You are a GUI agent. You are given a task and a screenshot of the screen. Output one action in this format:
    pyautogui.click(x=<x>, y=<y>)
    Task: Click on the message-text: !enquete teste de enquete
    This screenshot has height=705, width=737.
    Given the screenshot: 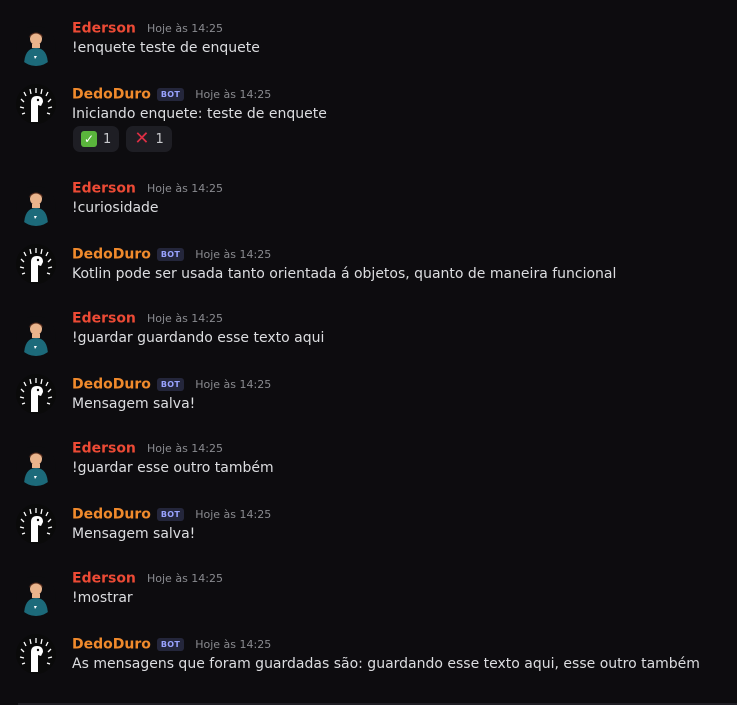 What is the action you would take?
    pyautogui.click(x=166, y=48)
    